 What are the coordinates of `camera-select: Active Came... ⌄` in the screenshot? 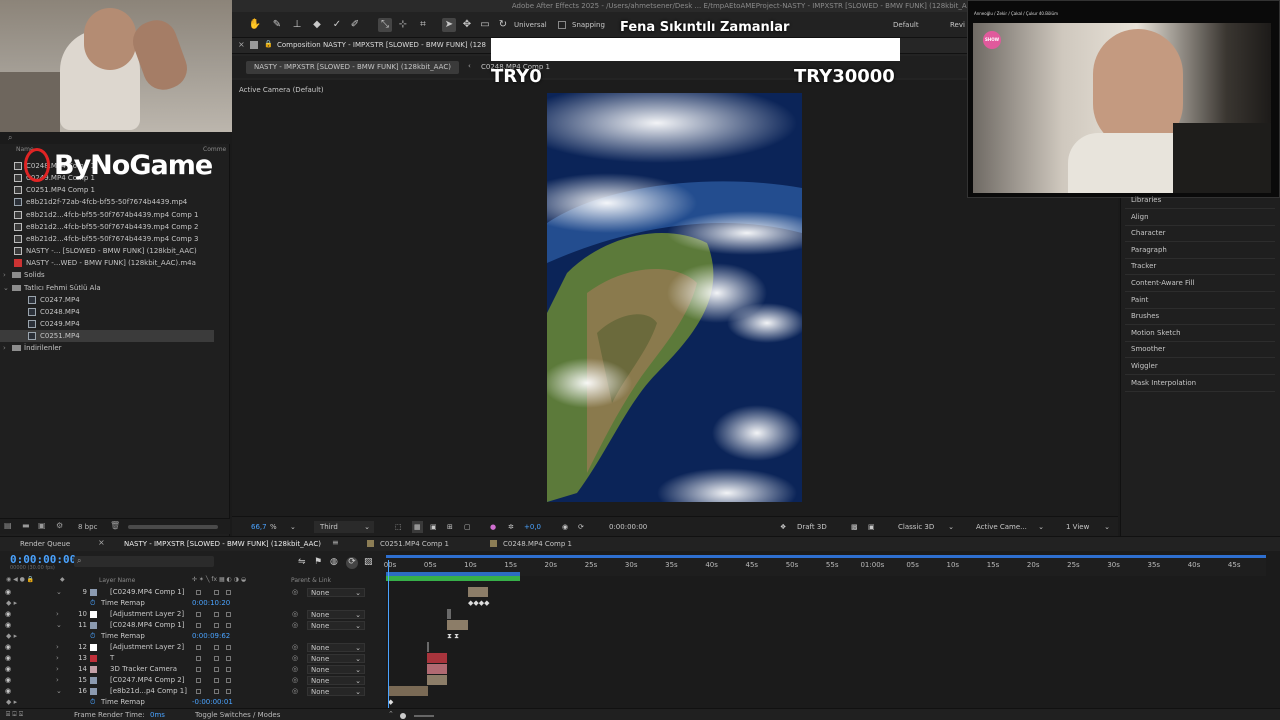 It's located at (1007, 527).